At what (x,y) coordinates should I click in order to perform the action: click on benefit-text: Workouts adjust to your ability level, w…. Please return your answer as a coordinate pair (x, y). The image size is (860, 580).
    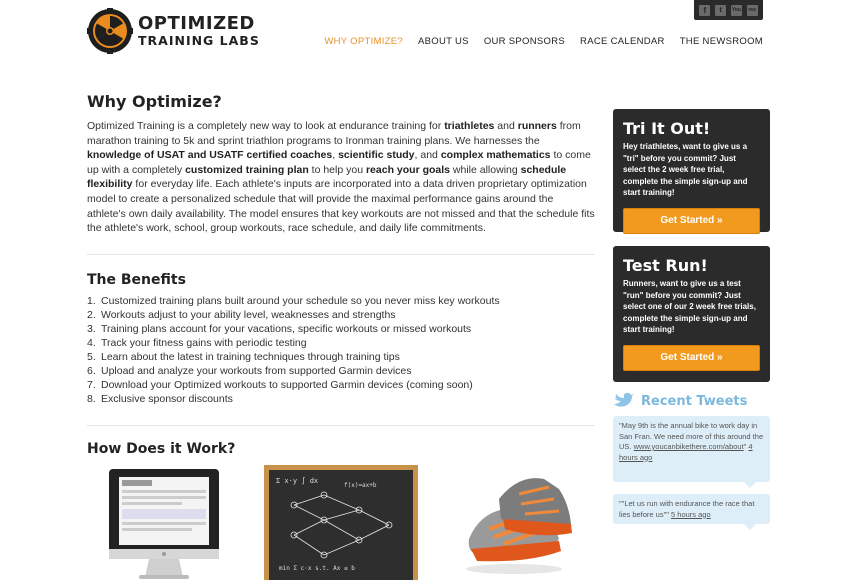
    Looking at the image, I should click on (248, 314).